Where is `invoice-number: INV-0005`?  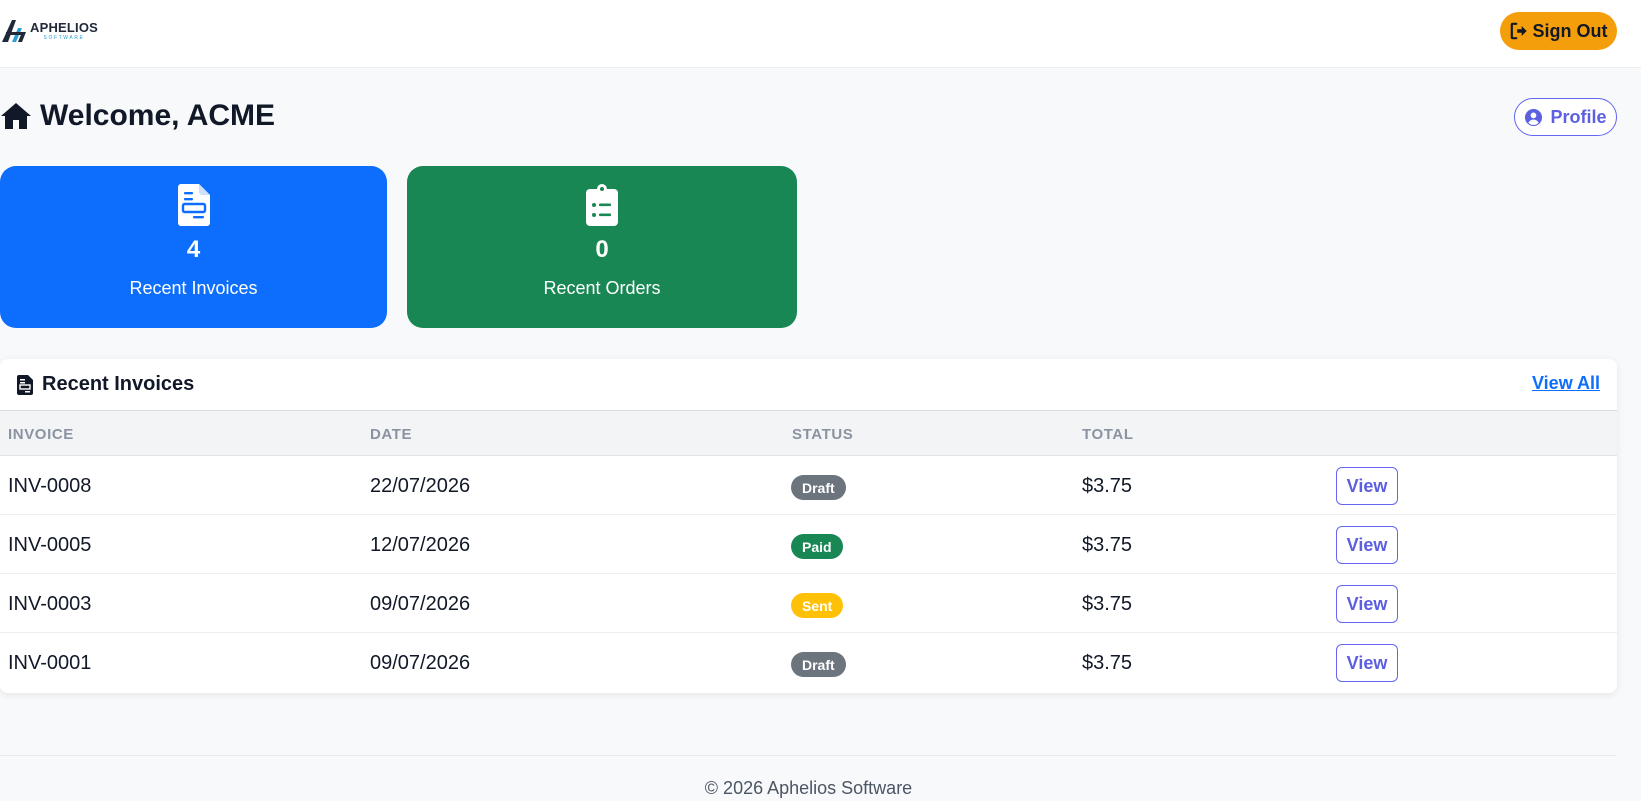
invoice-number: INV-0005 is located at coordinates (50, 545).